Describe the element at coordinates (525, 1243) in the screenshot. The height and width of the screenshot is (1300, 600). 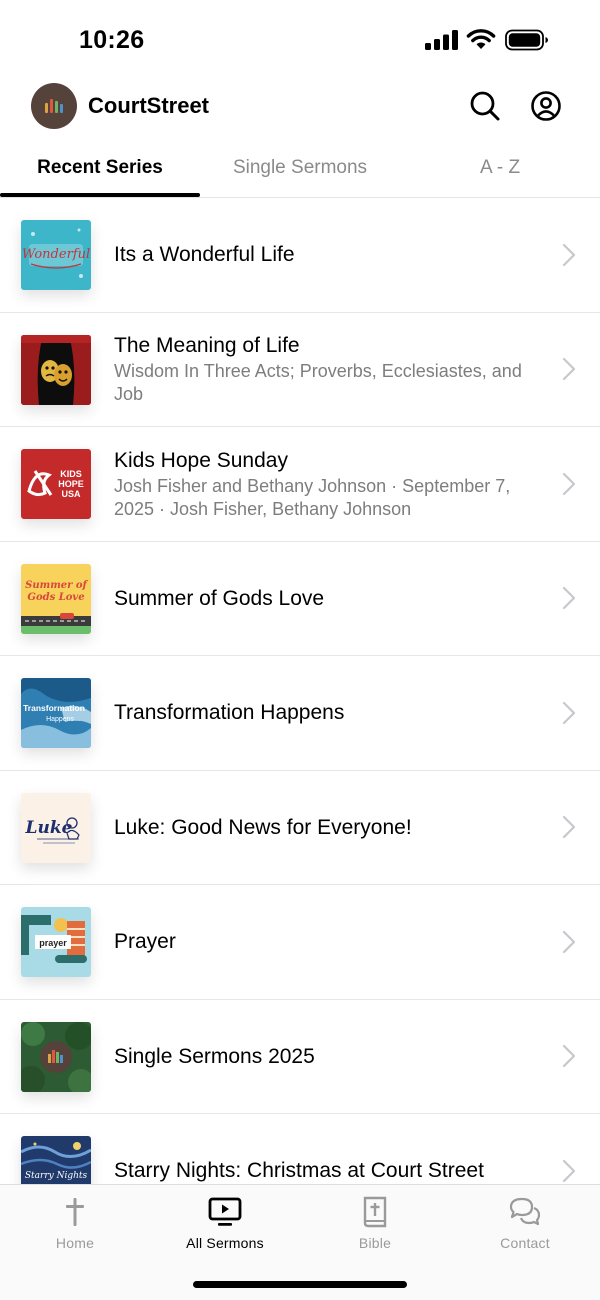
I see `nav-label-contact: Contact` at that location.